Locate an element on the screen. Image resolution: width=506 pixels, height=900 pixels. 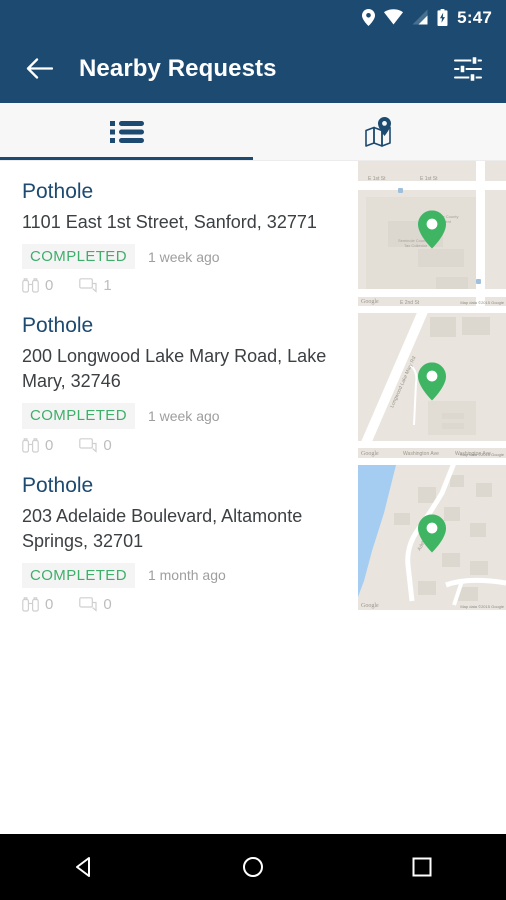
tab-bar is located at coordinates (253, 132).